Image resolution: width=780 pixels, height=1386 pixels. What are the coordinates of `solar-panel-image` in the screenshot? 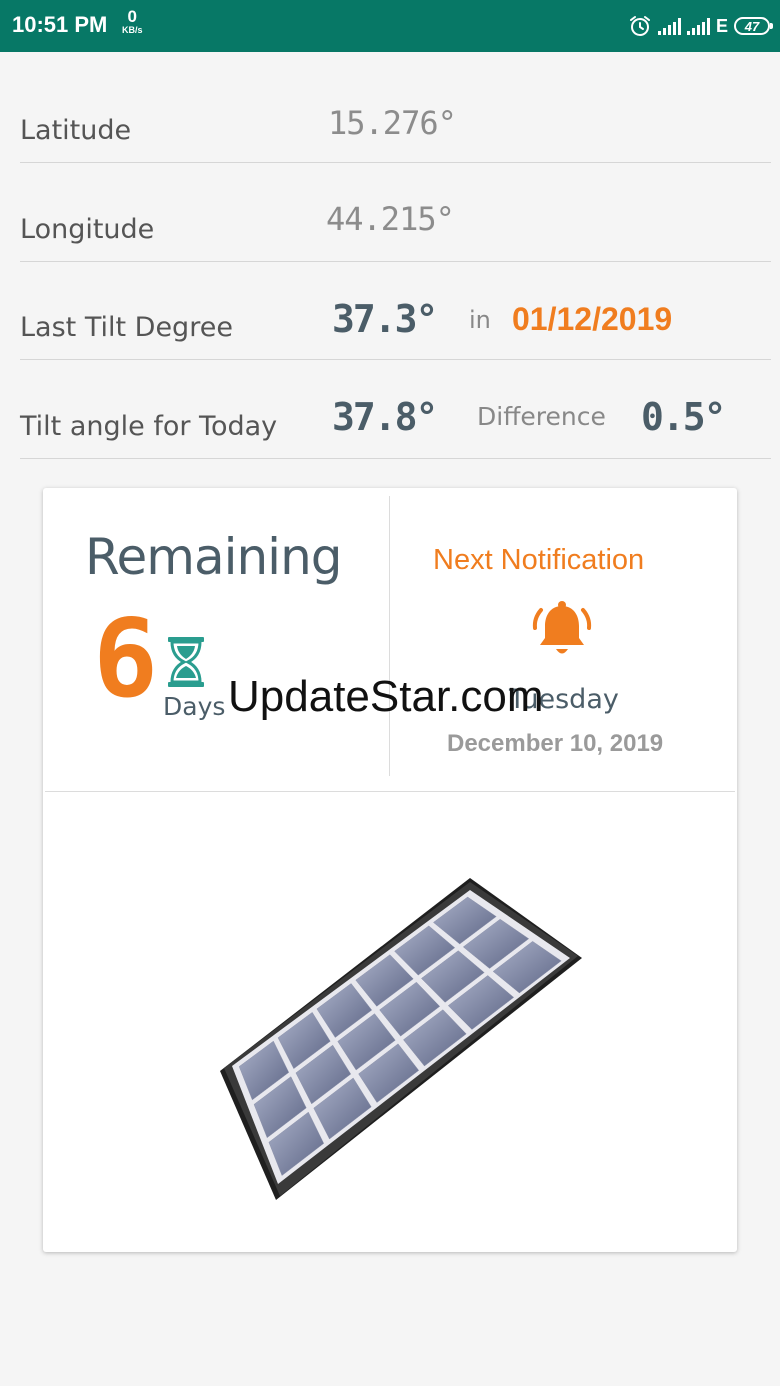 It's located at (401, 1039).